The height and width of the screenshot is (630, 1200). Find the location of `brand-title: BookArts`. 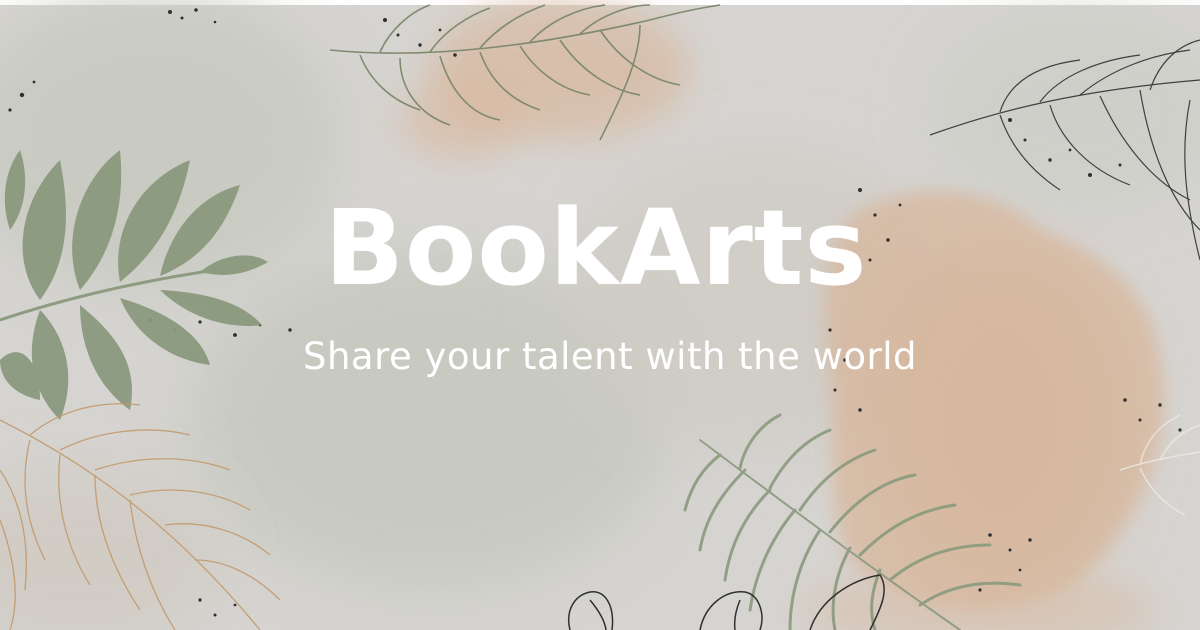

brand-title: BookArts is located at coordinates (596, 248).